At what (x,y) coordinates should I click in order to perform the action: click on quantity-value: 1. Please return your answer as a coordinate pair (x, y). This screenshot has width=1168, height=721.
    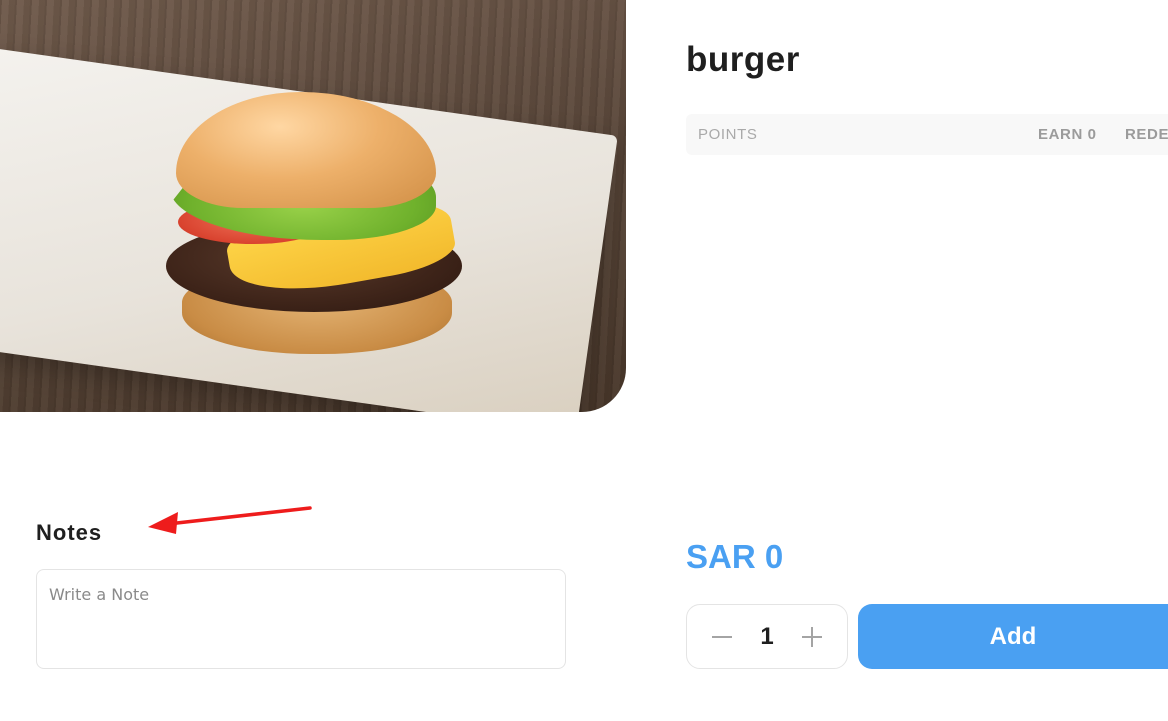
    Looking at the image, I should click on (767, 636).